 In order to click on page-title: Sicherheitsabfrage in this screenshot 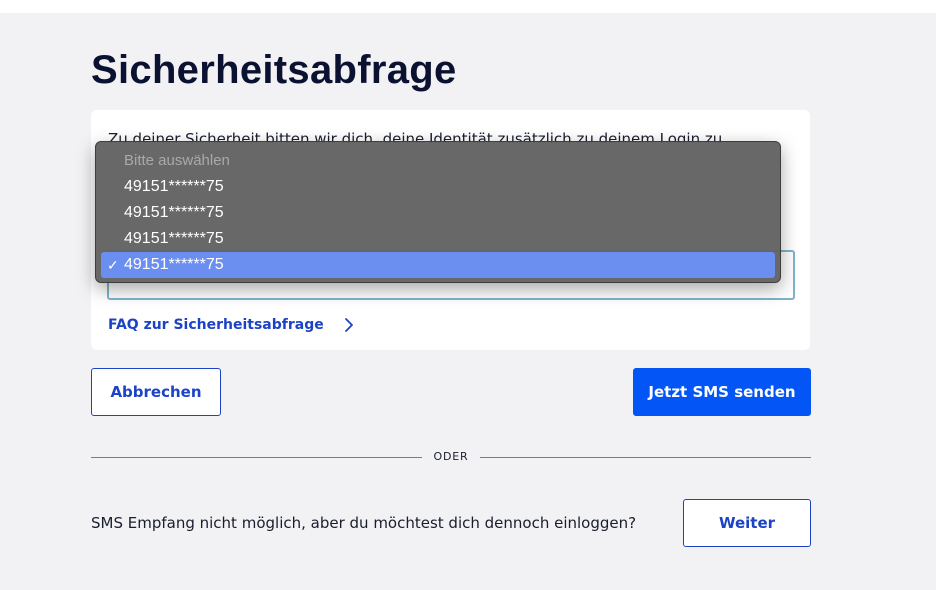, I will do `click(274, 70)`.